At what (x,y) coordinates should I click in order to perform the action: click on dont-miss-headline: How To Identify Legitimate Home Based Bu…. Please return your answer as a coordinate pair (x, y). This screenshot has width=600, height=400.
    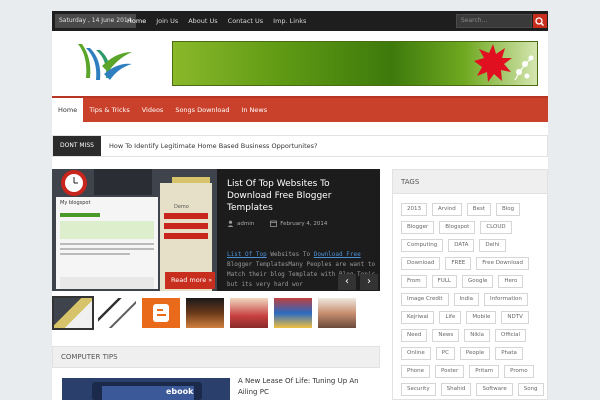
    Looking at the image, I should click on (213, 146).